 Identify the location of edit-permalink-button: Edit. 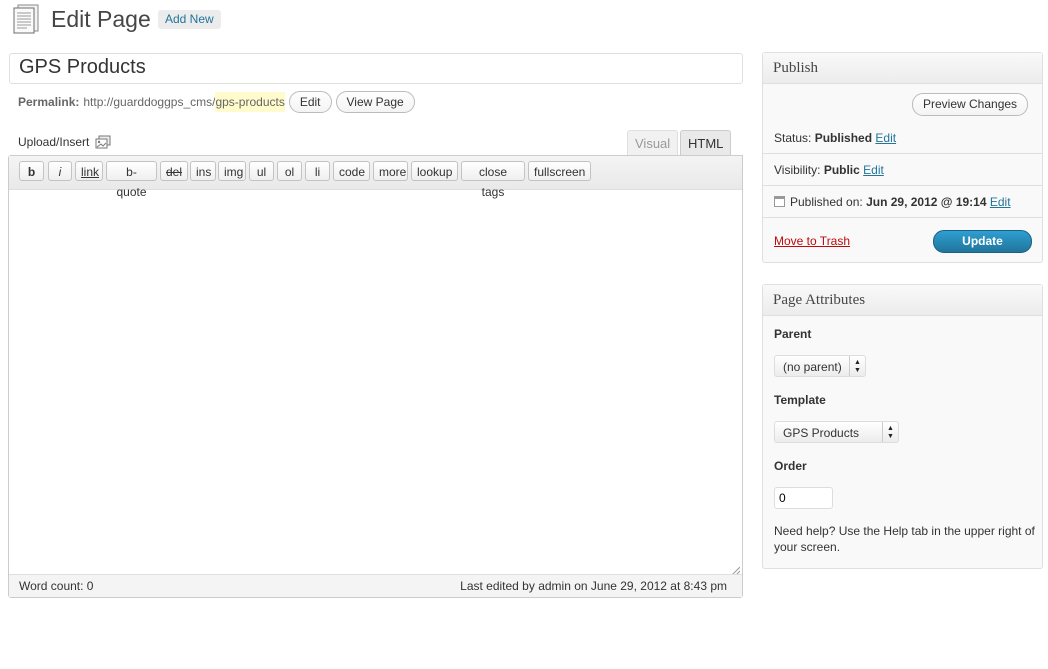
(310, 102).